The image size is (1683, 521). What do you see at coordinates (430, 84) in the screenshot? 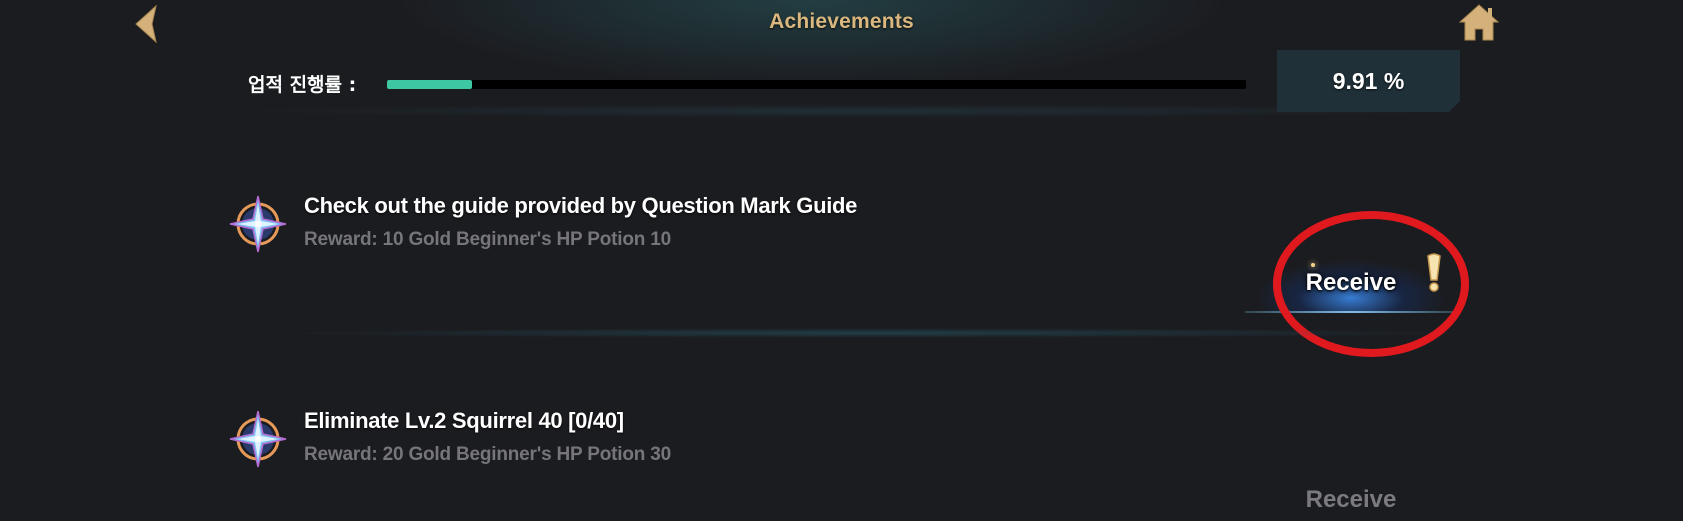
I see `progress-bar-fill` at bounding box center [430, 84].